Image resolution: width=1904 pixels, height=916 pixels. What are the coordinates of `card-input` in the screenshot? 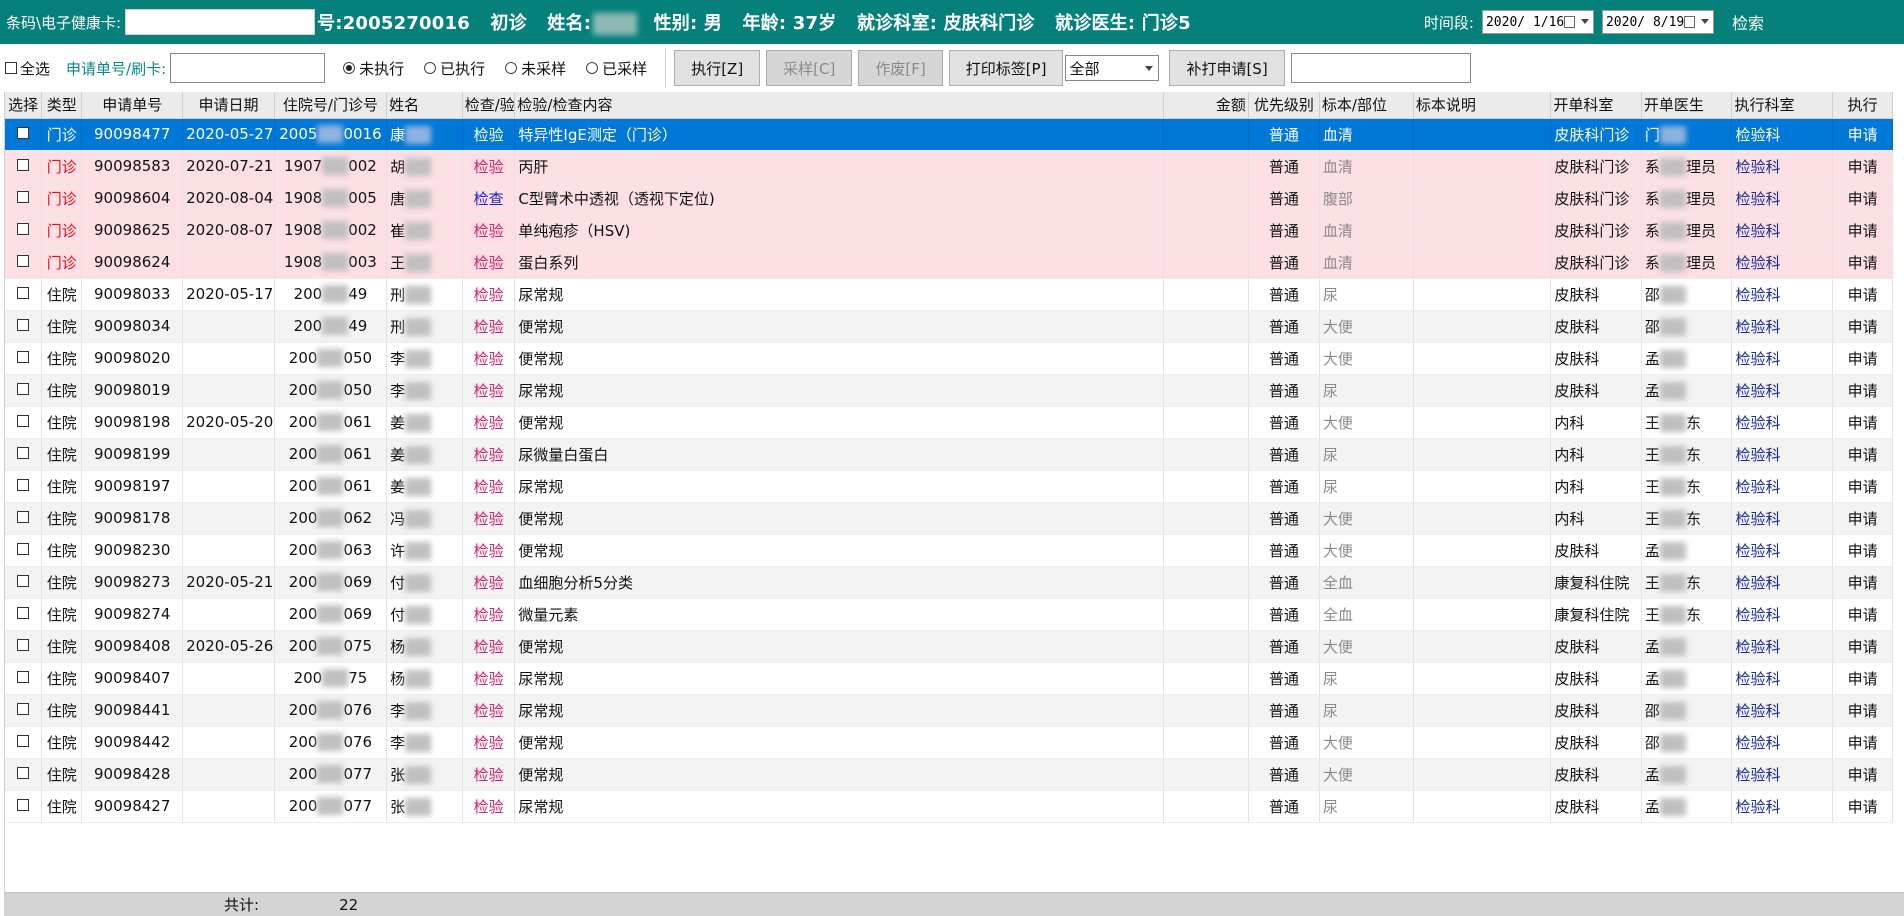 It's located at (220, 22).